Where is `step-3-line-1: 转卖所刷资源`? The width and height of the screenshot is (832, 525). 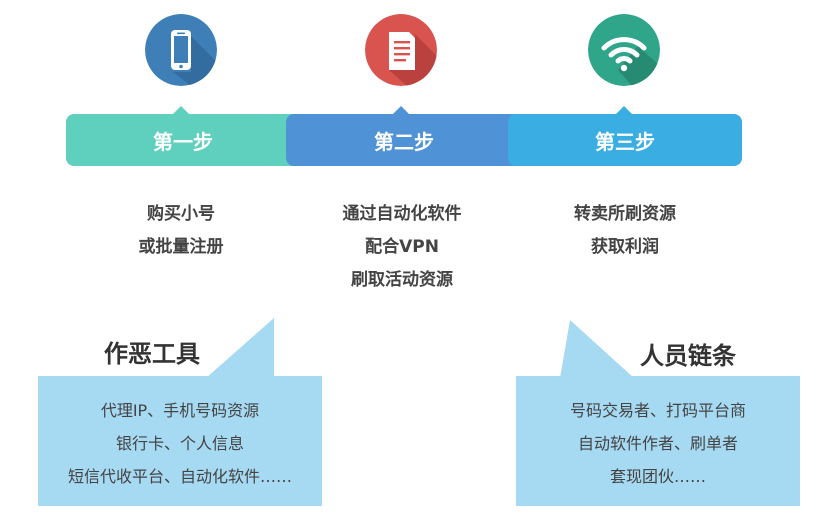
step-3-line-1: 转卖所刷资源 is located at coordinates (625, 214).